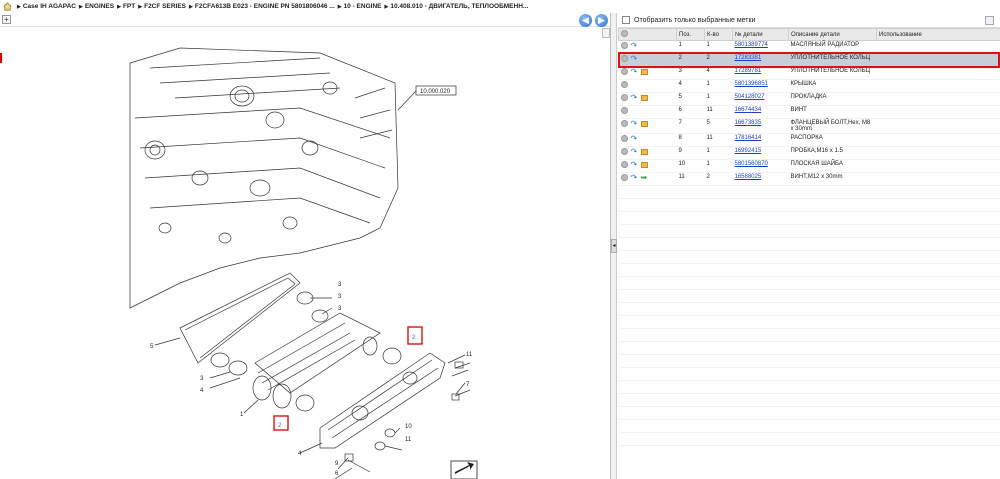 Image resolution: width=1000 pixels, height=479 pixels. I want to click on collapse-handle: ◂, so click(614, 246).